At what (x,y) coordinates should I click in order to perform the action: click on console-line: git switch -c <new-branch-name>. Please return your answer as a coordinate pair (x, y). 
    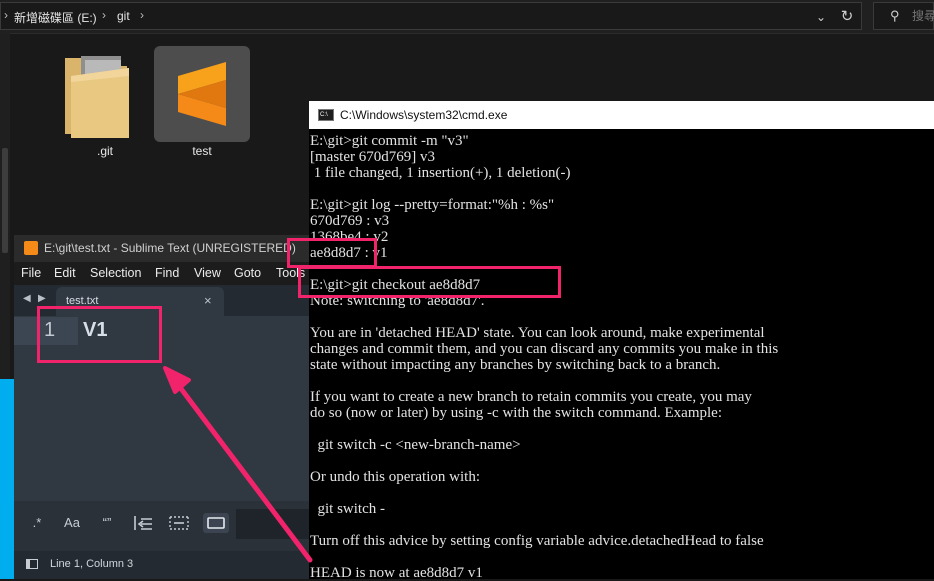
    Looking at the image, I should click on (415, 445).